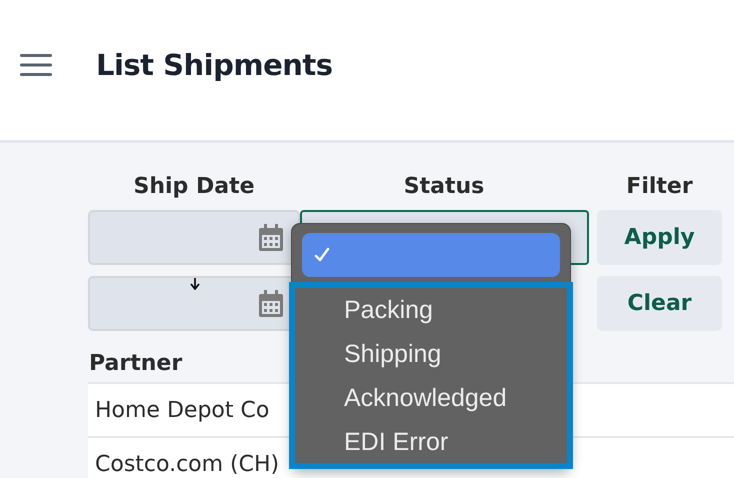 The width and height of the screenshot is (734, 478). Describe the element at coordinates (187, 464) in the screenshot. I see `table-cell: Costco.com (CH)` at that location.